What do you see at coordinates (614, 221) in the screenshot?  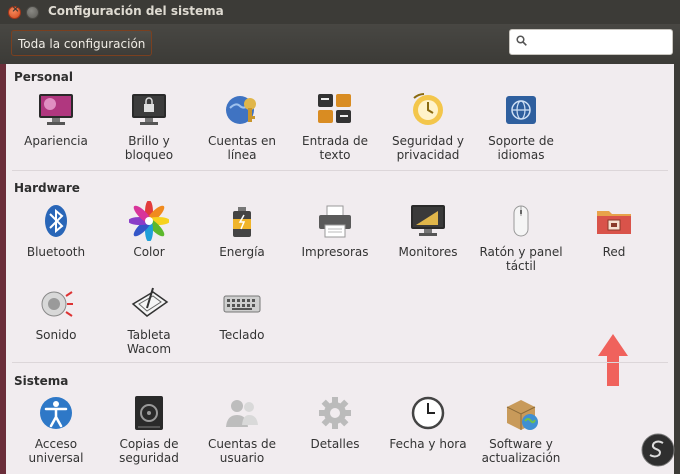 I see `network-icon` at bounding box center [614, 221].